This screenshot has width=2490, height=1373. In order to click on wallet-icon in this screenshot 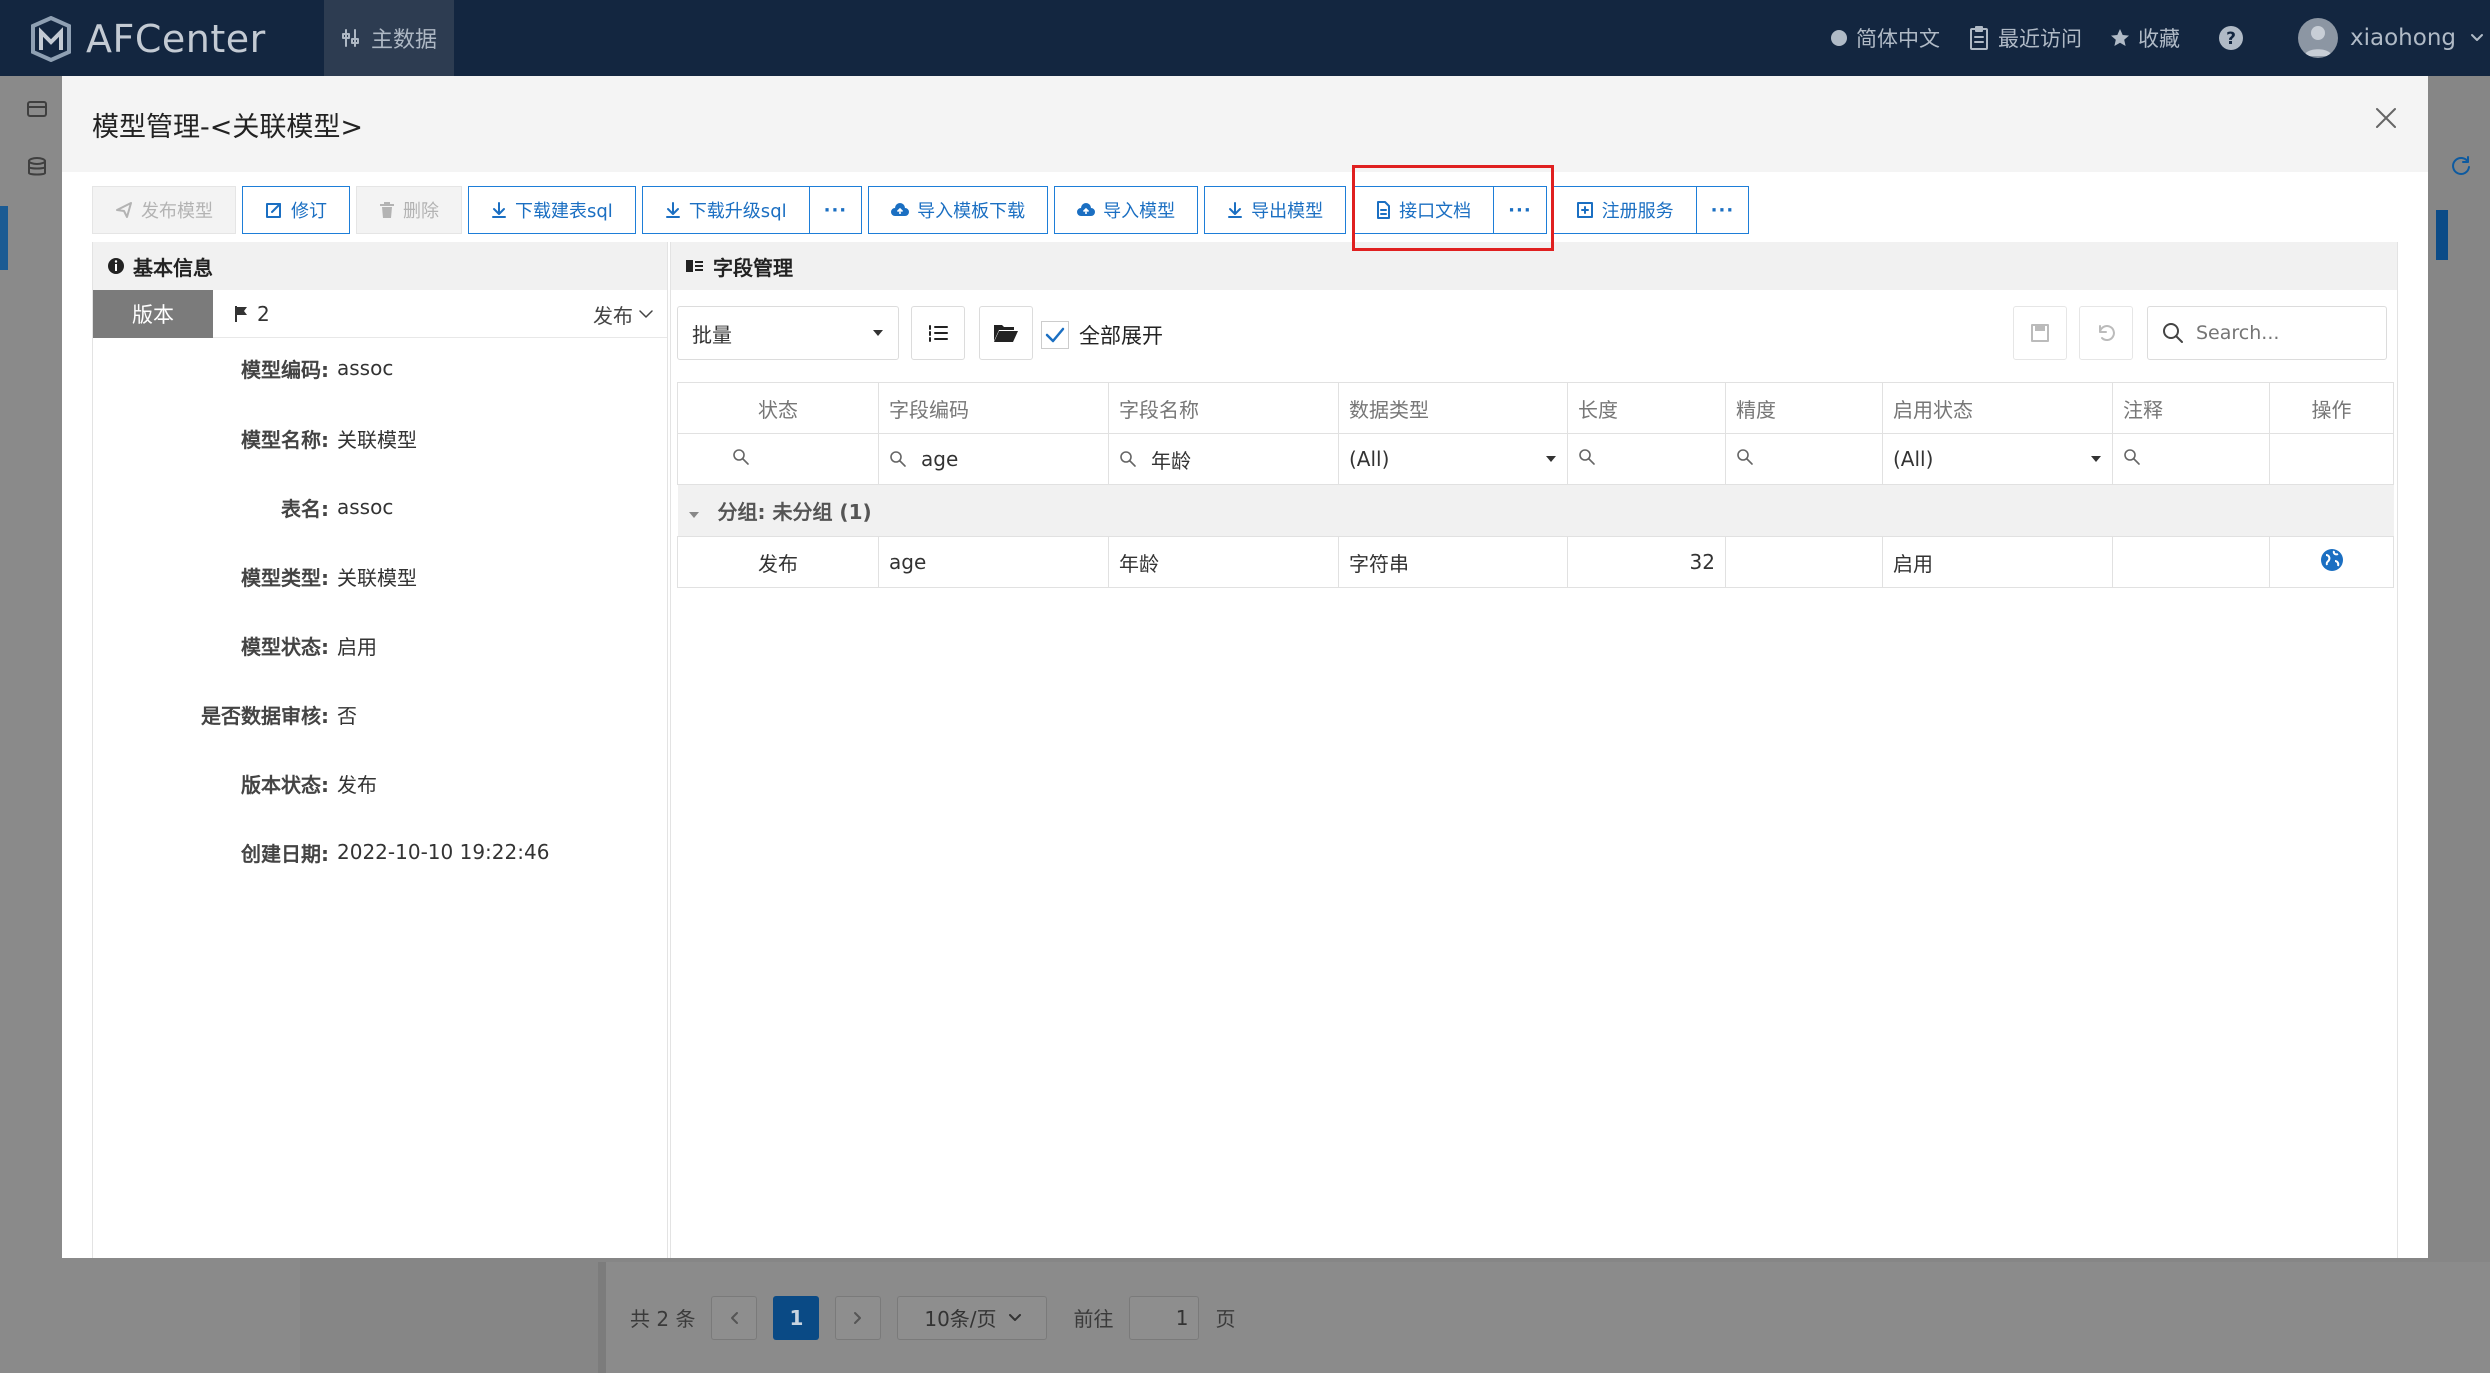, I will do `click(37, 109)`.